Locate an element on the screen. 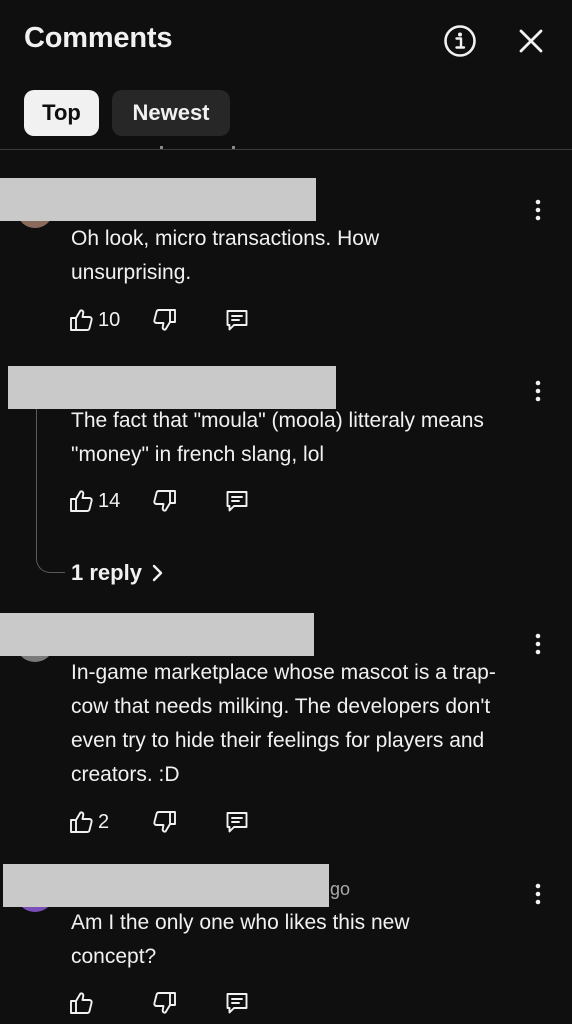  filter-chip-top: Top is located at coordinates (61, 113).